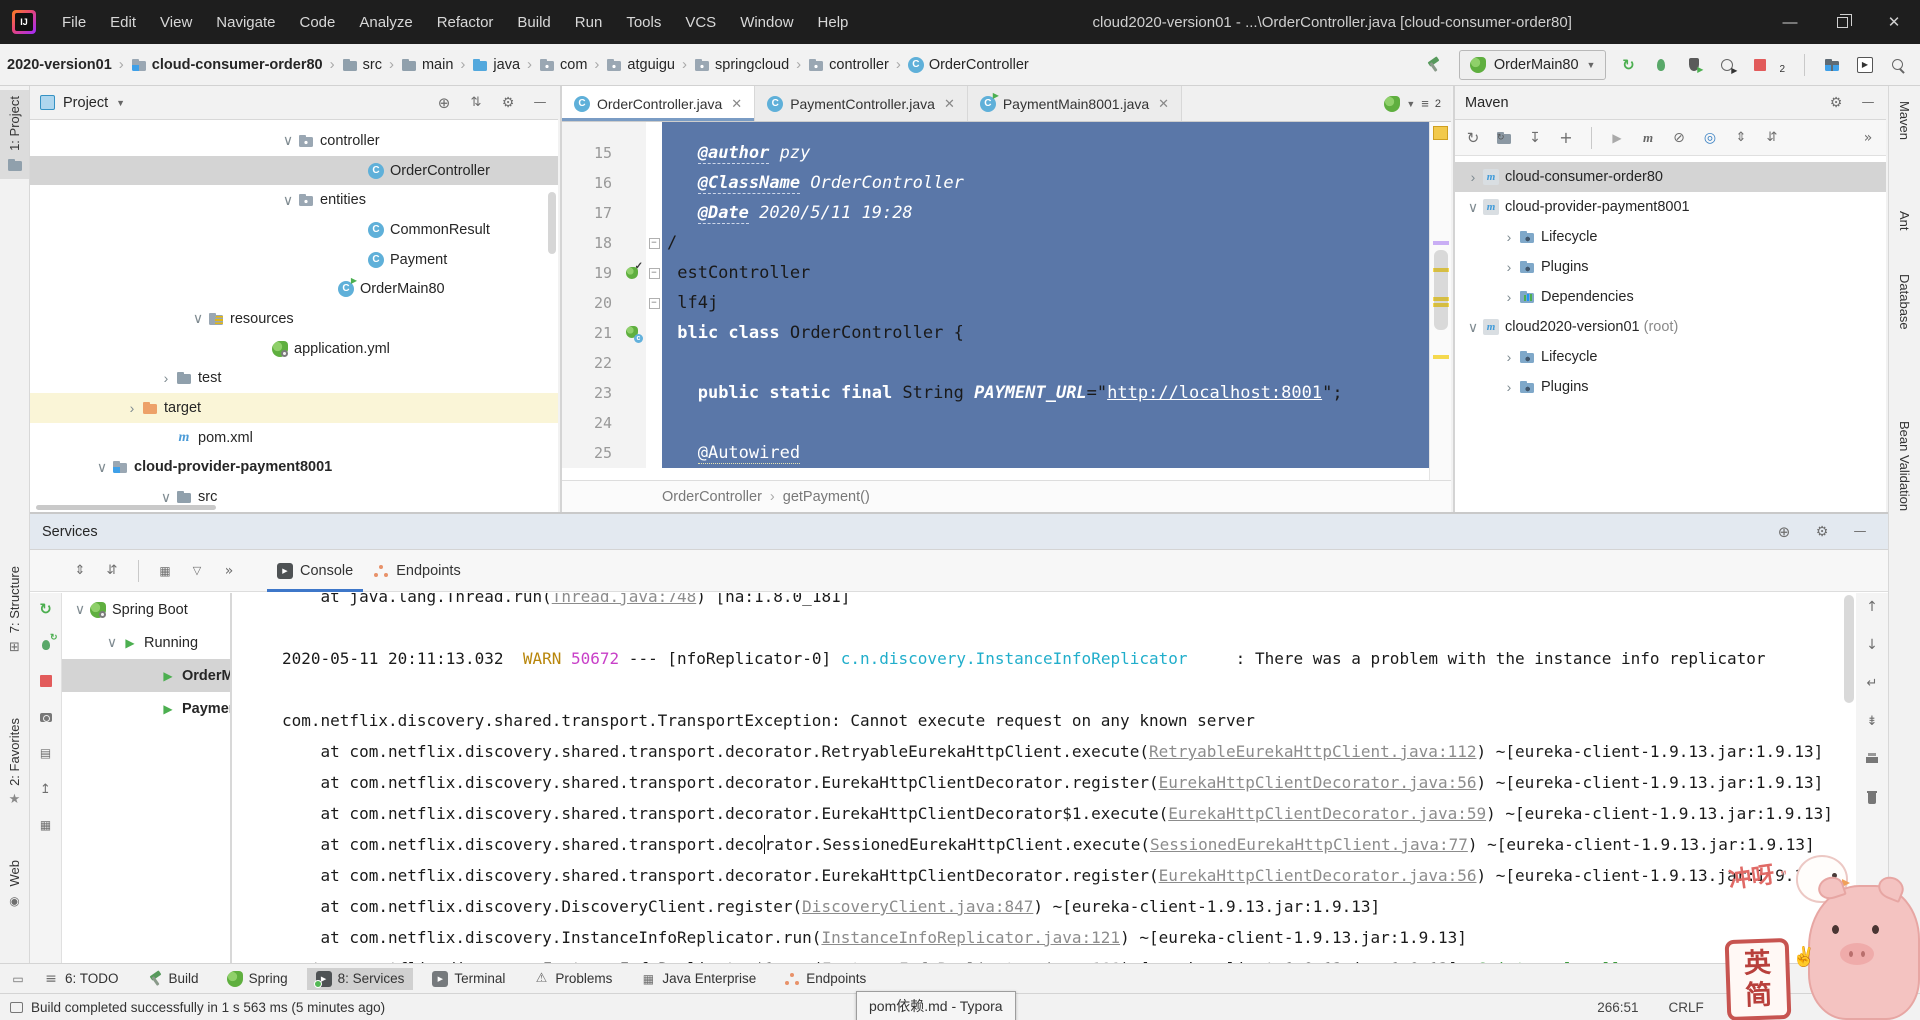  Describe the element at coordinates (46, 789) in the screenshot. I see `exit-icon` at that location.